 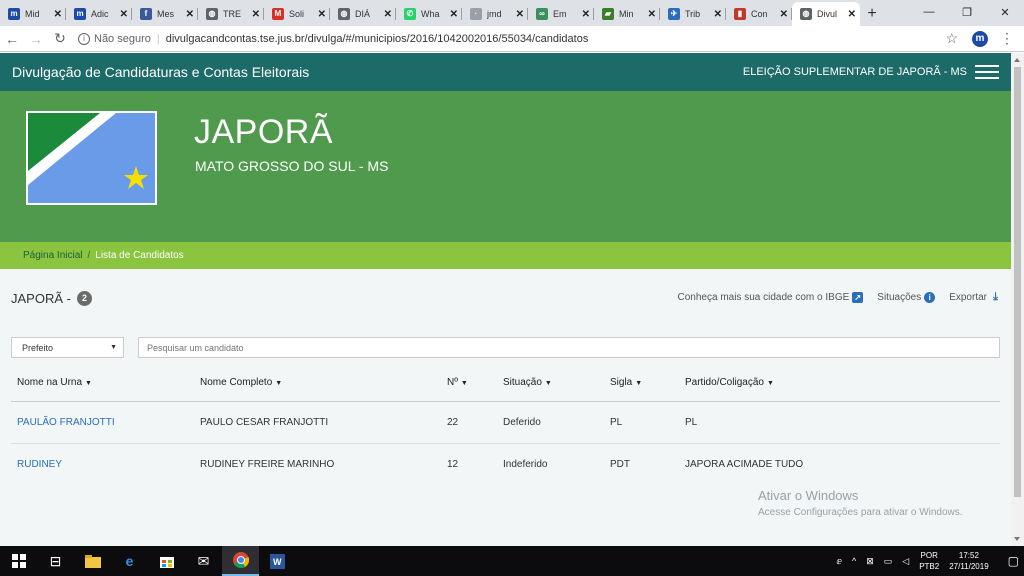 What do you see at coordinates (203, 561) in the screenshot?
I see `mail-icon: ✉` at bounding box center [203, 561].